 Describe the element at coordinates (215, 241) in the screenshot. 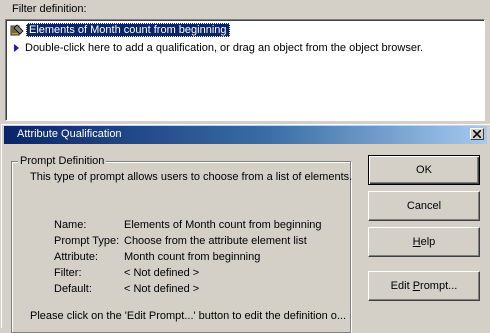

I see `prompt-type-value: Choose from the attribute element list` at that location.